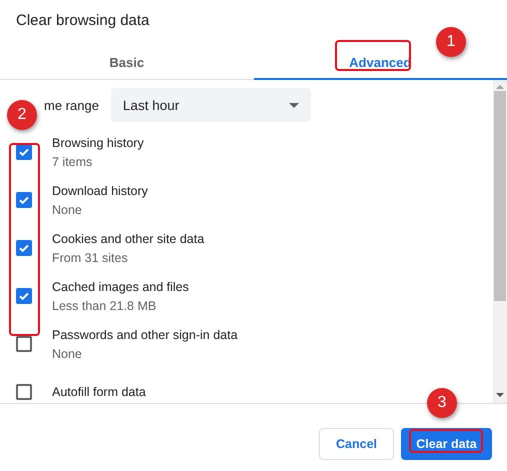  Describe the element at coordinates (356, 444) in the screenshot. I see `cancel-button: Cancel` at that location.